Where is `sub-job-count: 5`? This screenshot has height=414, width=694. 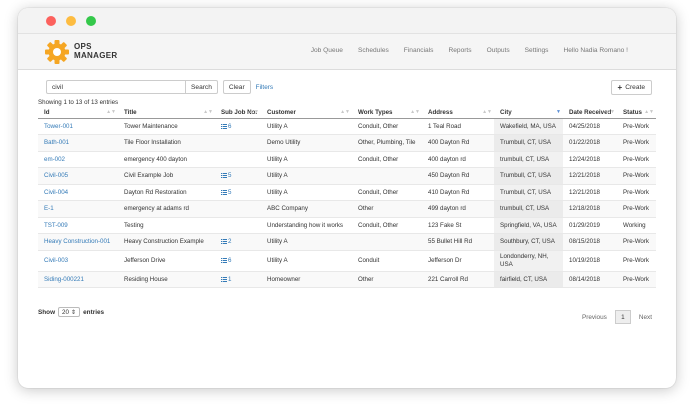 sub-job-count: 5 is located at coordinates (230, 176).